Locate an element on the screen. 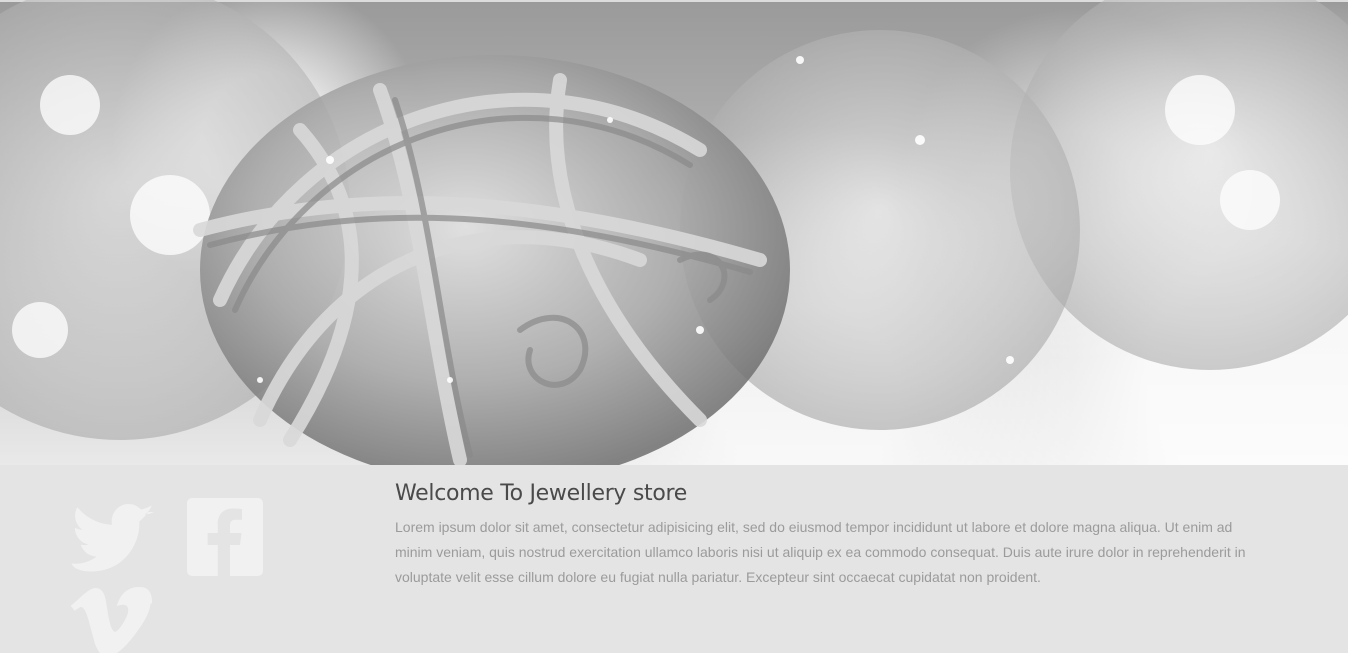 The width and height of the screenshot is (1348, 653). facebook-icon is located at coordinates (225, 537).